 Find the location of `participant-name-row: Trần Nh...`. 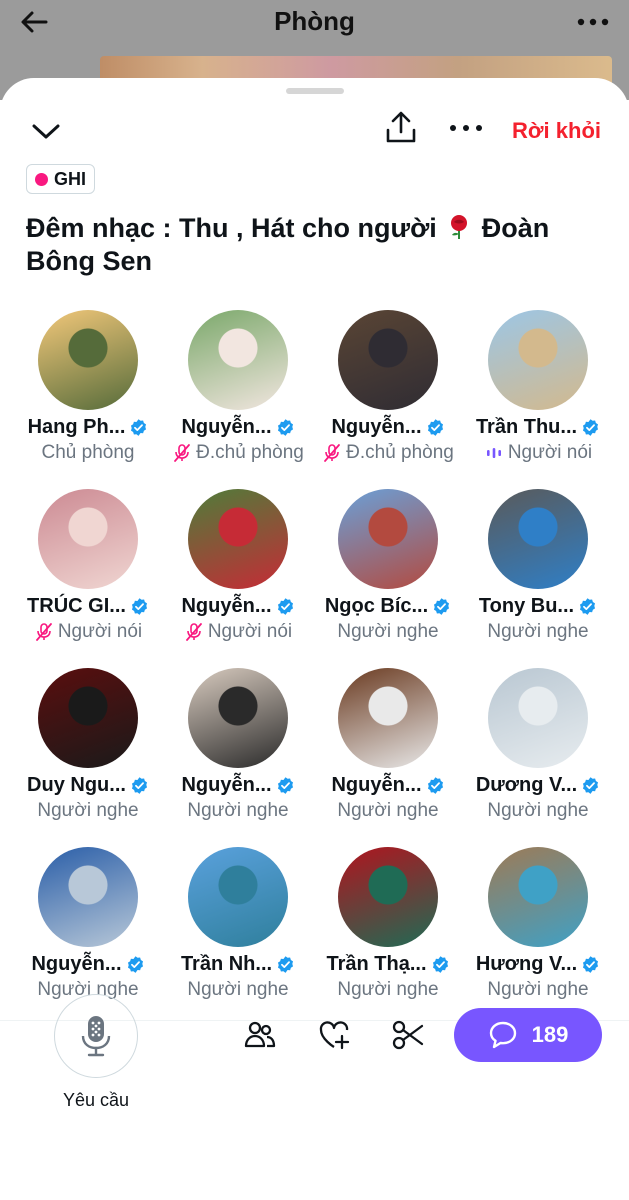

participant-name-row: Trần Nh... is located at coordinates (238, 964).